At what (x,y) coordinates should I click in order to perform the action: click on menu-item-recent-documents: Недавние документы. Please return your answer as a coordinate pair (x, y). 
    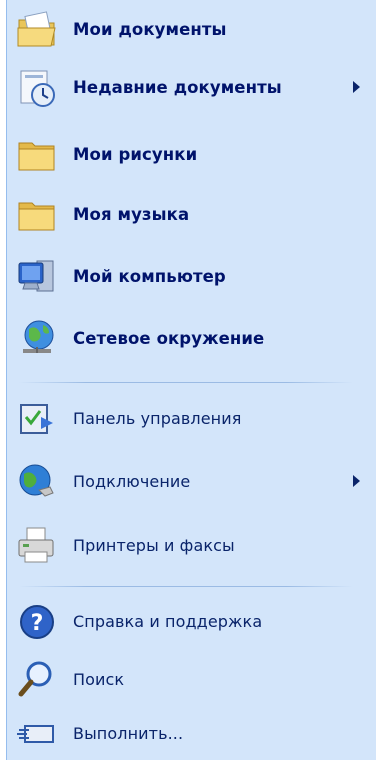
    Looking at the image, I should click on (187, 88).